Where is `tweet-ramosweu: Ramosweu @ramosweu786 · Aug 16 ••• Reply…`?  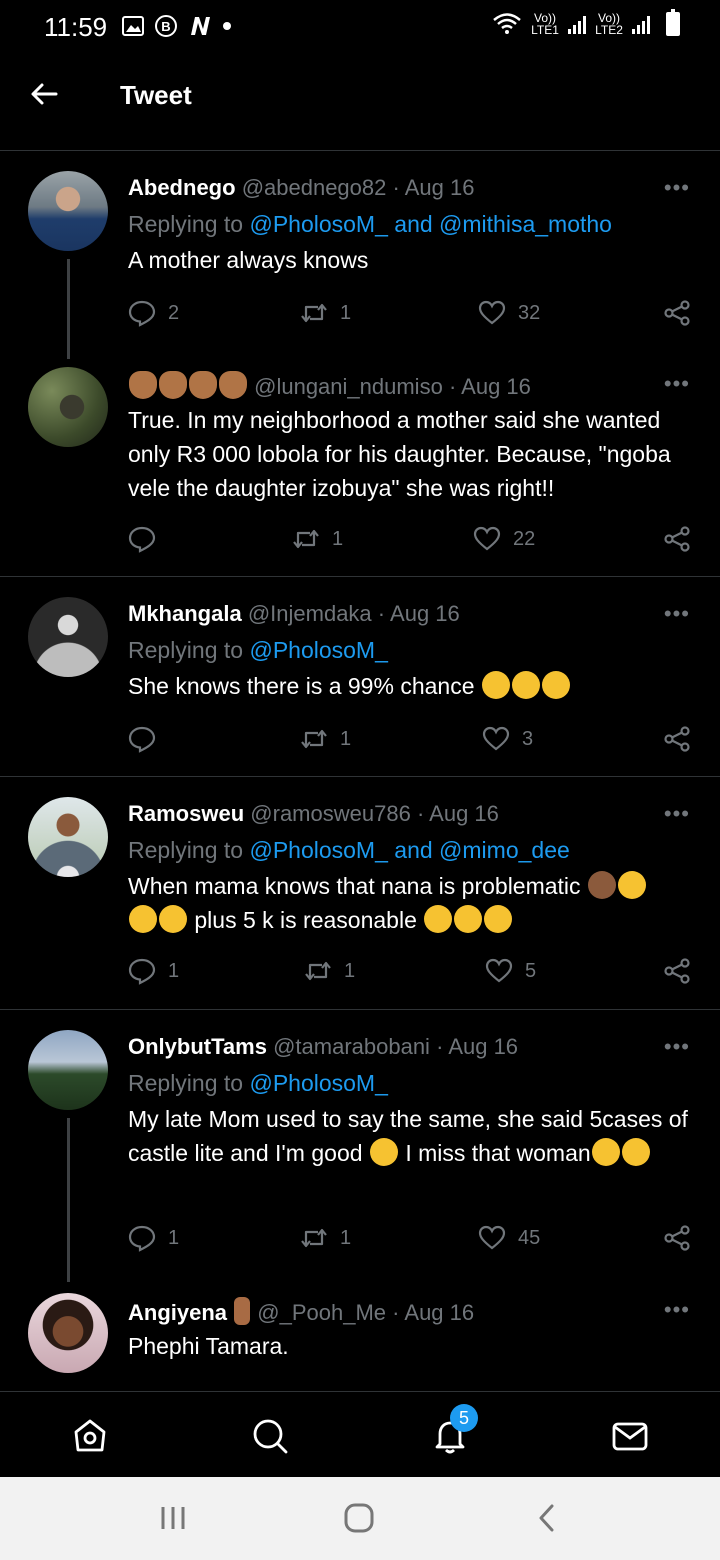
tweet-ramosweu: Ramosweu @ramosweu786 · Aug 16 ••• Reply… is located at coordinates (360, 893).